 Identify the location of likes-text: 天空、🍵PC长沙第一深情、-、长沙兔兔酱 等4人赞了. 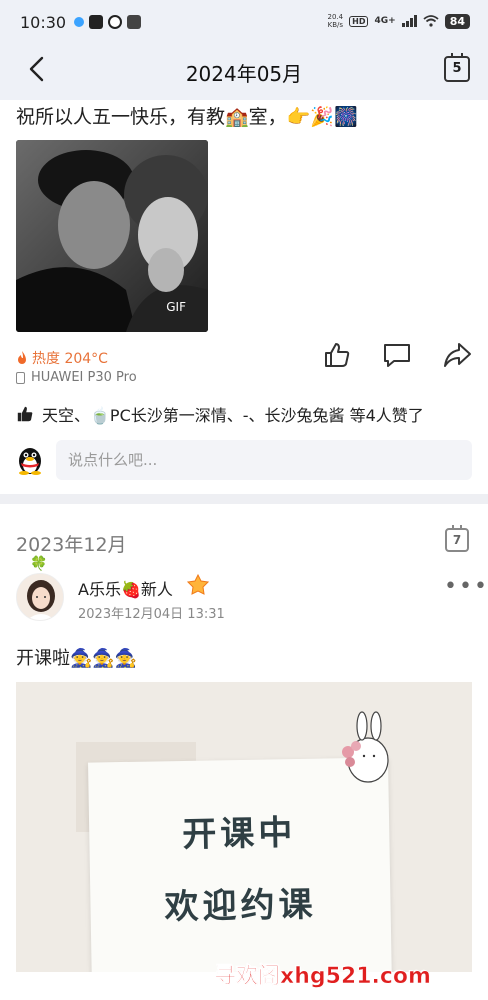
(233, 415).